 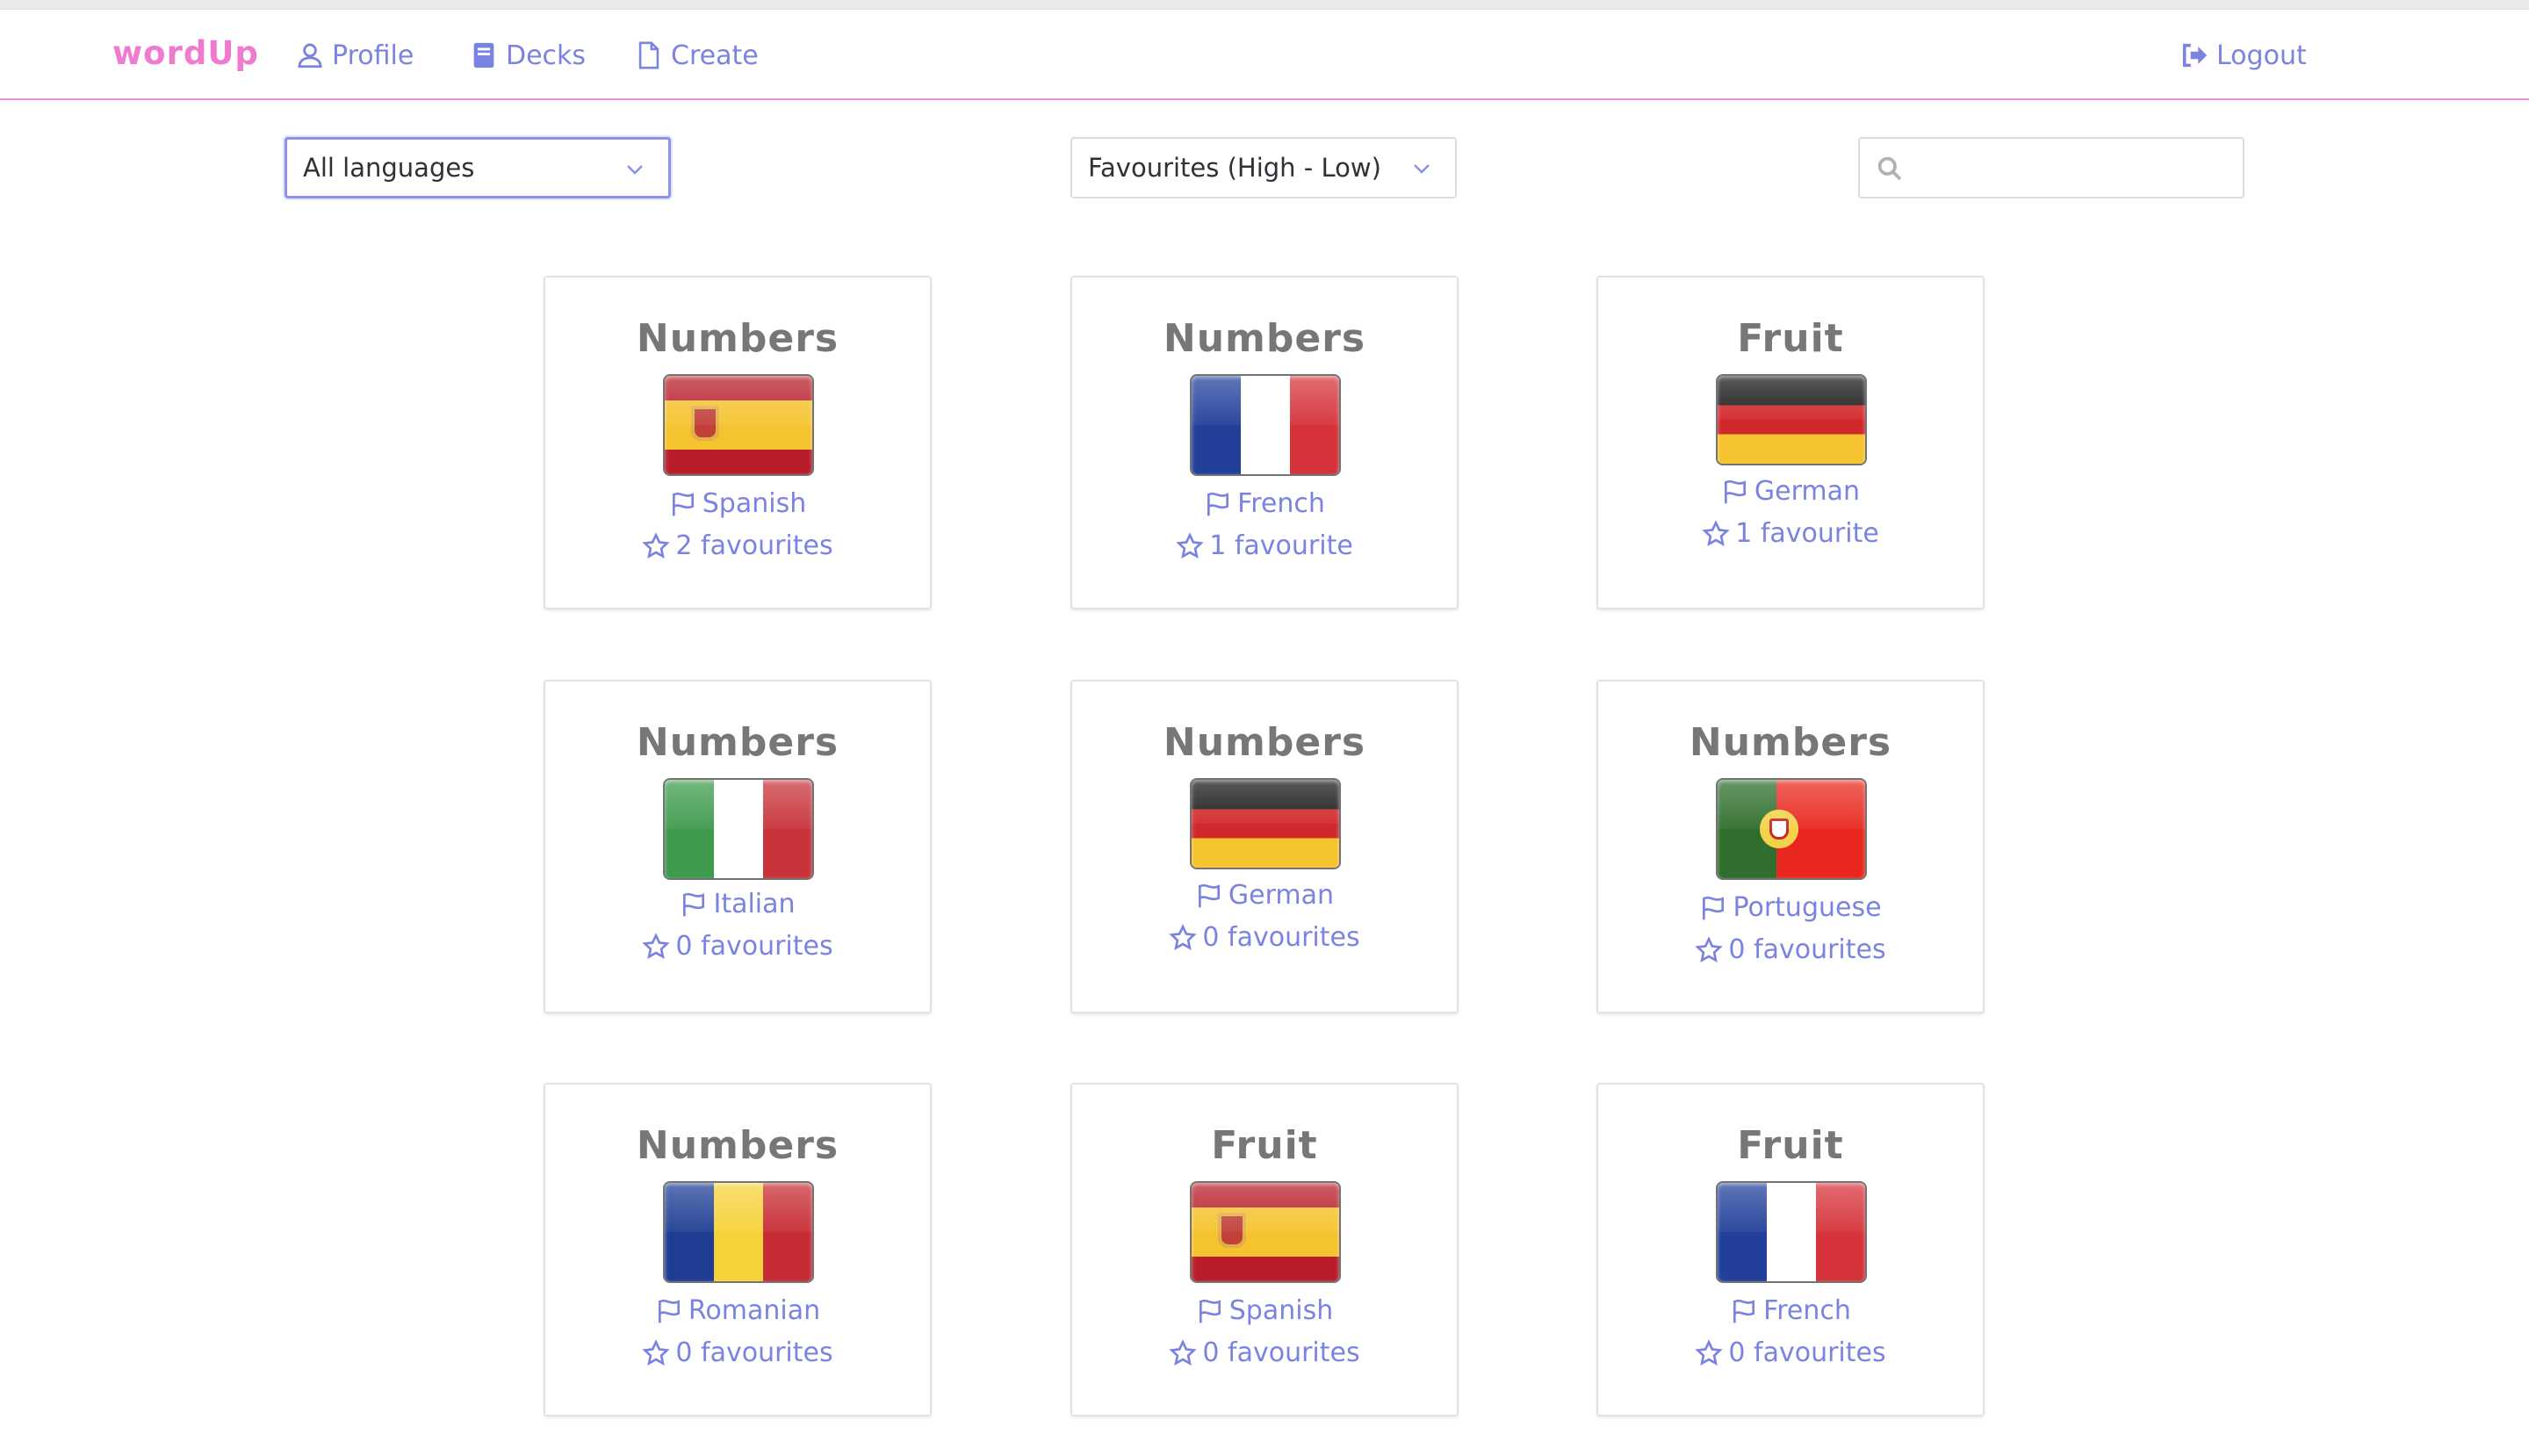 What do you see at coordinates (755, 904) in the screenshot?
I see `deck-language-label: Italian` at bounding box center [755, 904].